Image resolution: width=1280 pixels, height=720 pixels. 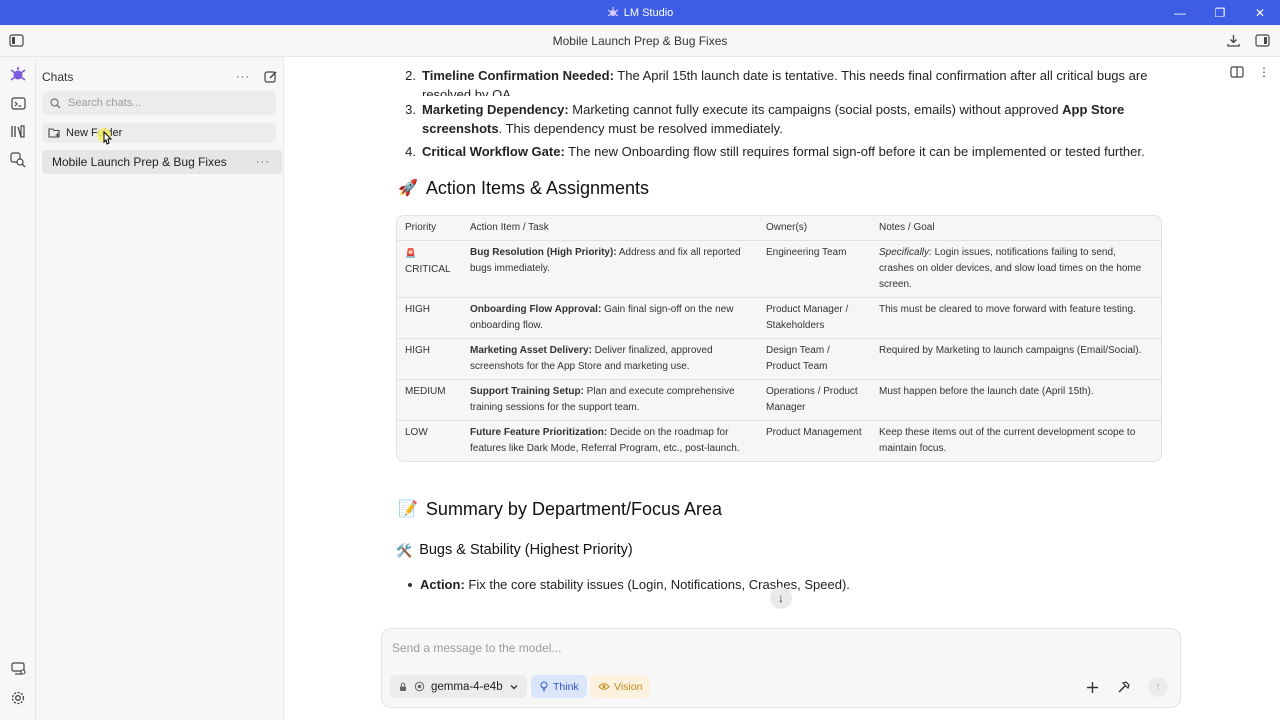 I want to click on chat-list-item: Mobile Launch Prep & Bug Fixes ···, so click(x=162, y=162).